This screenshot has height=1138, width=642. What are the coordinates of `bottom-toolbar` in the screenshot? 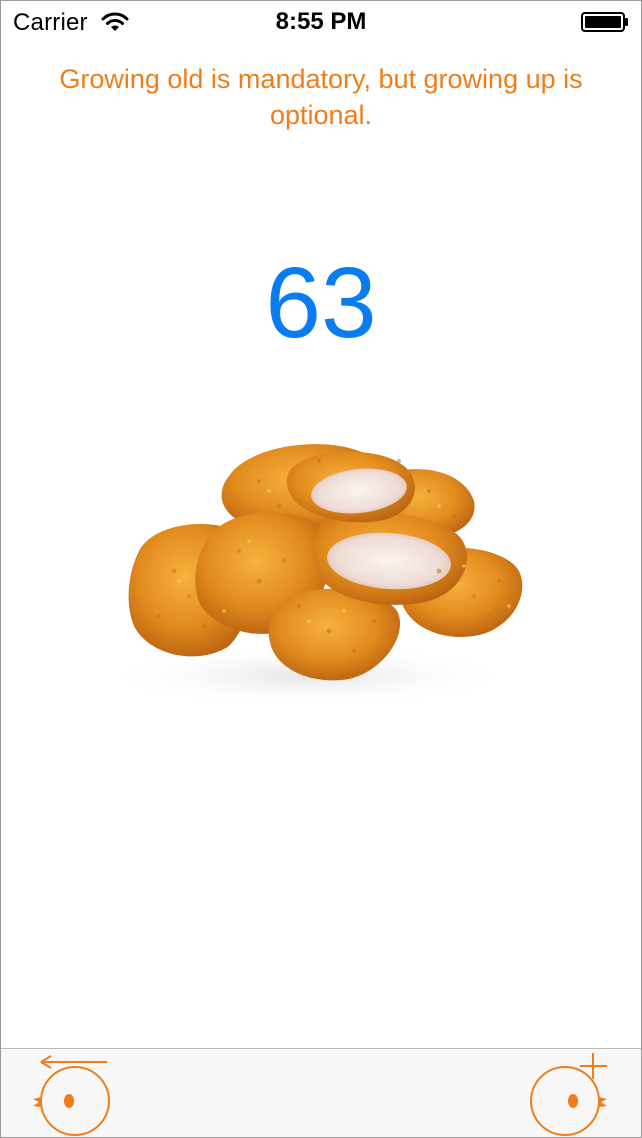 It's located at (321, 1092).